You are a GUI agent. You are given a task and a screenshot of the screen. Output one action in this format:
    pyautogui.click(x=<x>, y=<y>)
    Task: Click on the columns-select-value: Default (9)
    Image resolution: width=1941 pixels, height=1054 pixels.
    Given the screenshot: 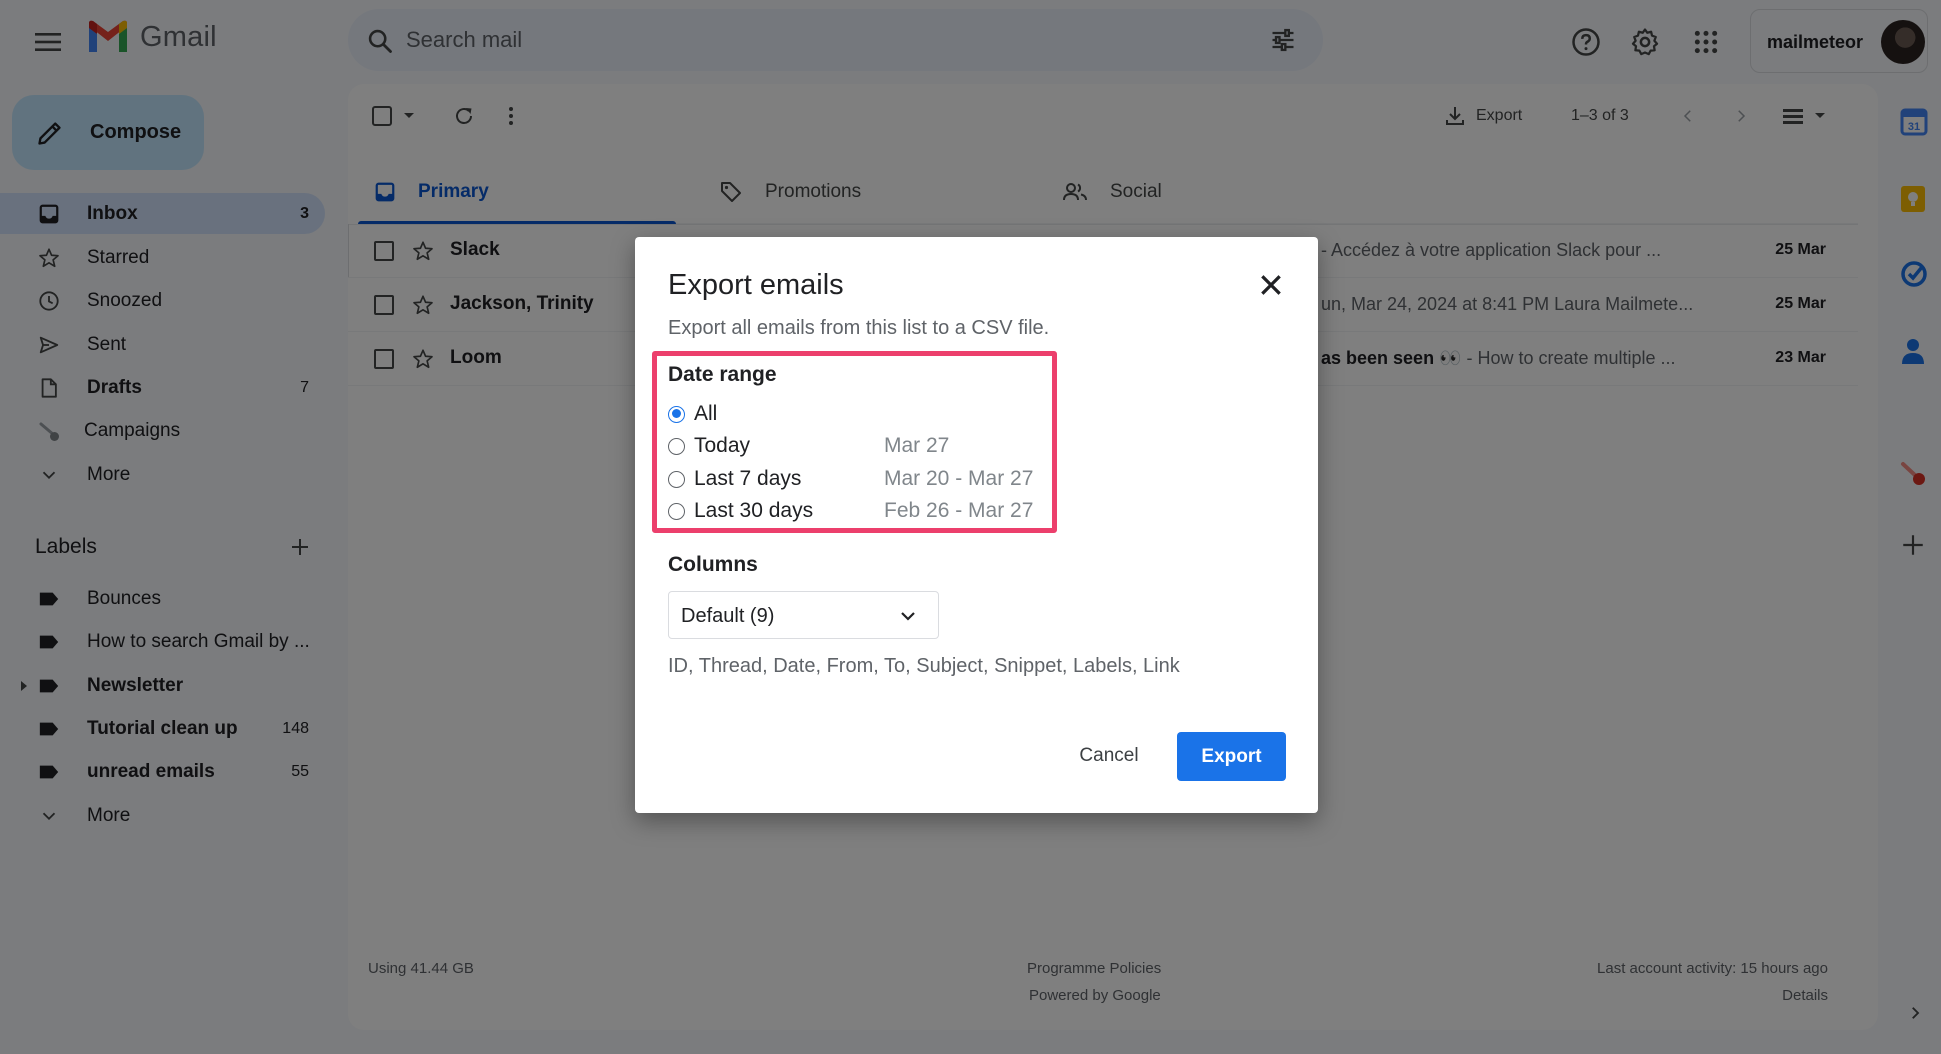 What is the action you would take?
    pyautogui.click(x=728, y=616)
    